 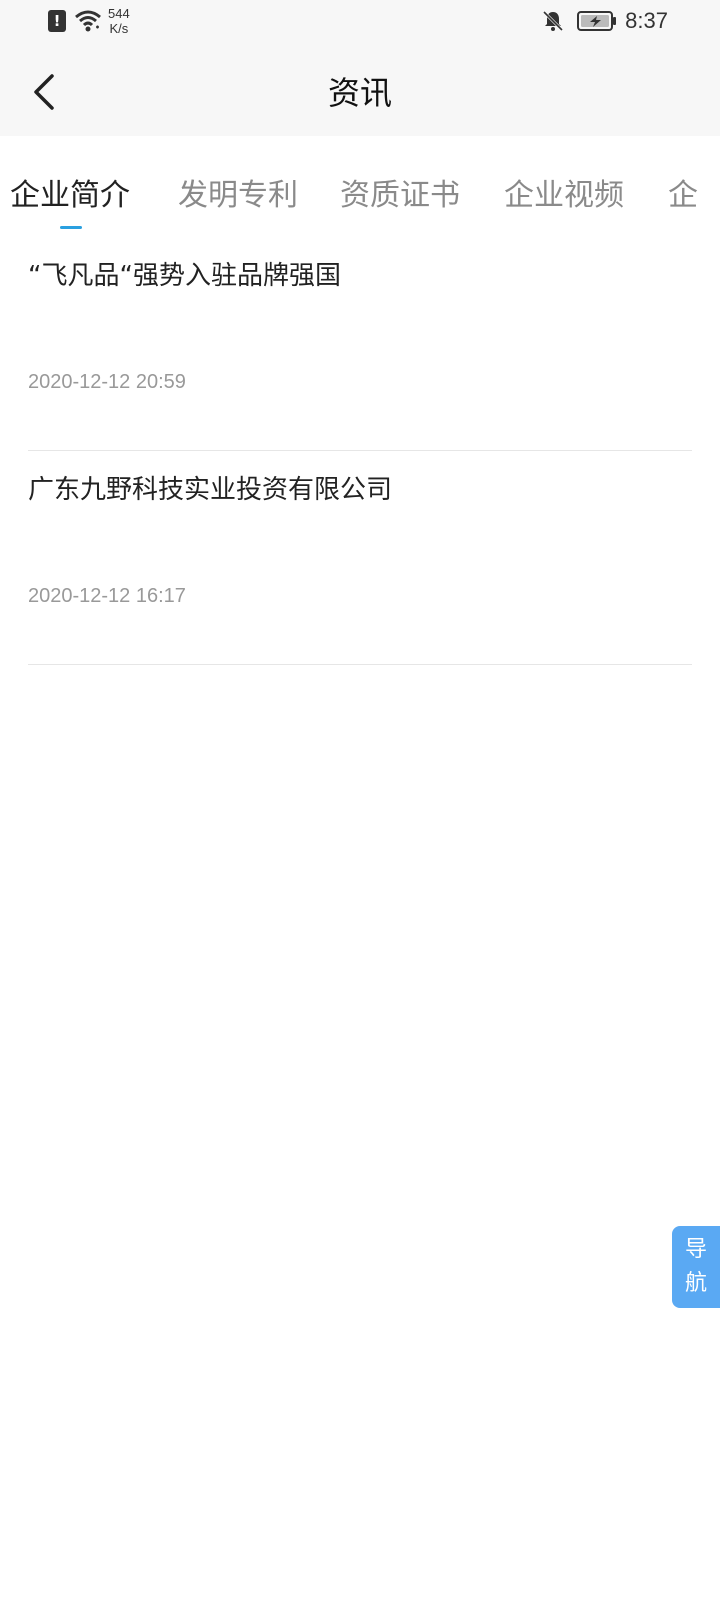 I want to click on news-item: “飞凡品“强势入驻品牌强国 2020-12-12 20:59, so click(x=360, y=343).